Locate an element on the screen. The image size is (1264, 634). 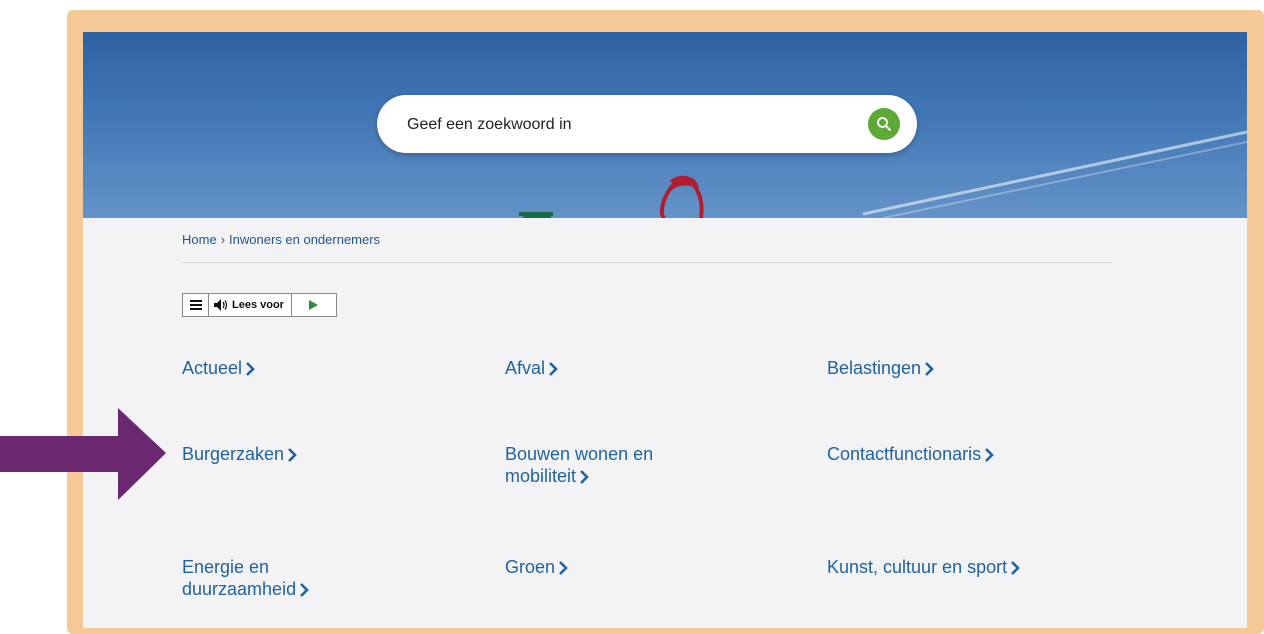
readspeaker-menu-button is located at coordinates (196, 305).